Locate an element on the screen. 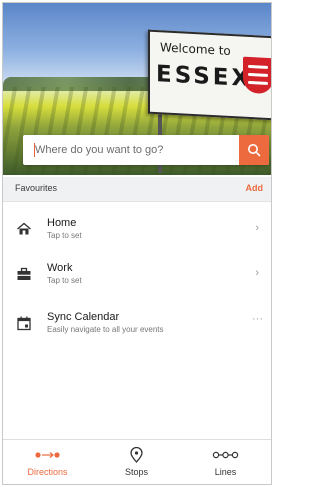 The height and width of the screenshot is (487, 320). tab-stops: Stops is located at coordinates (136, 462).